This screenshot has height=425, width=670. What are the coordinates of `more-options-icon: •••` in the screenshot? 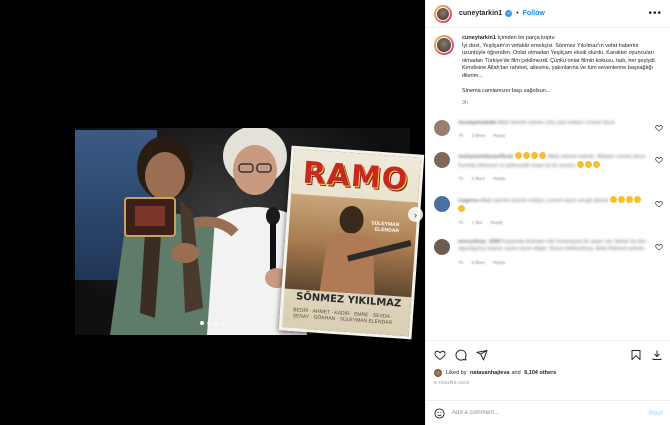 It's located at (655, 13).